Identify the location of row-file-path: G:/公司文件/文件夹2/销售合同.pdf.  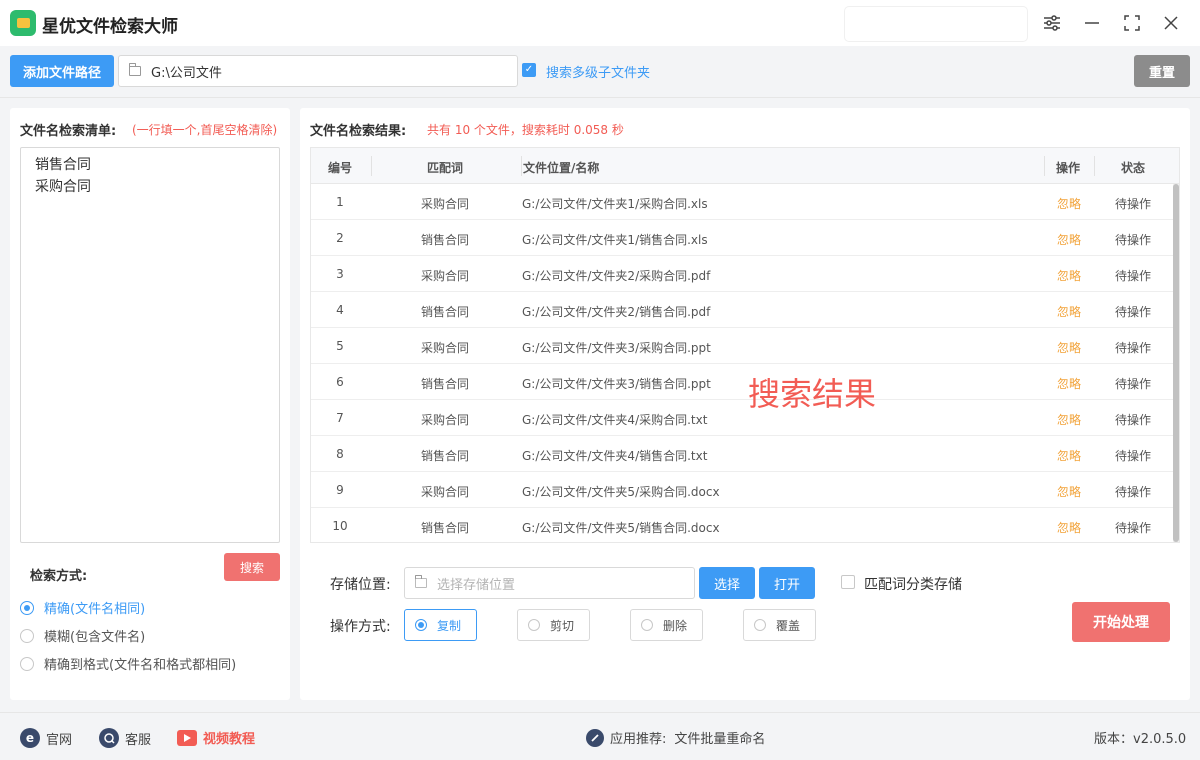
(616, 312).